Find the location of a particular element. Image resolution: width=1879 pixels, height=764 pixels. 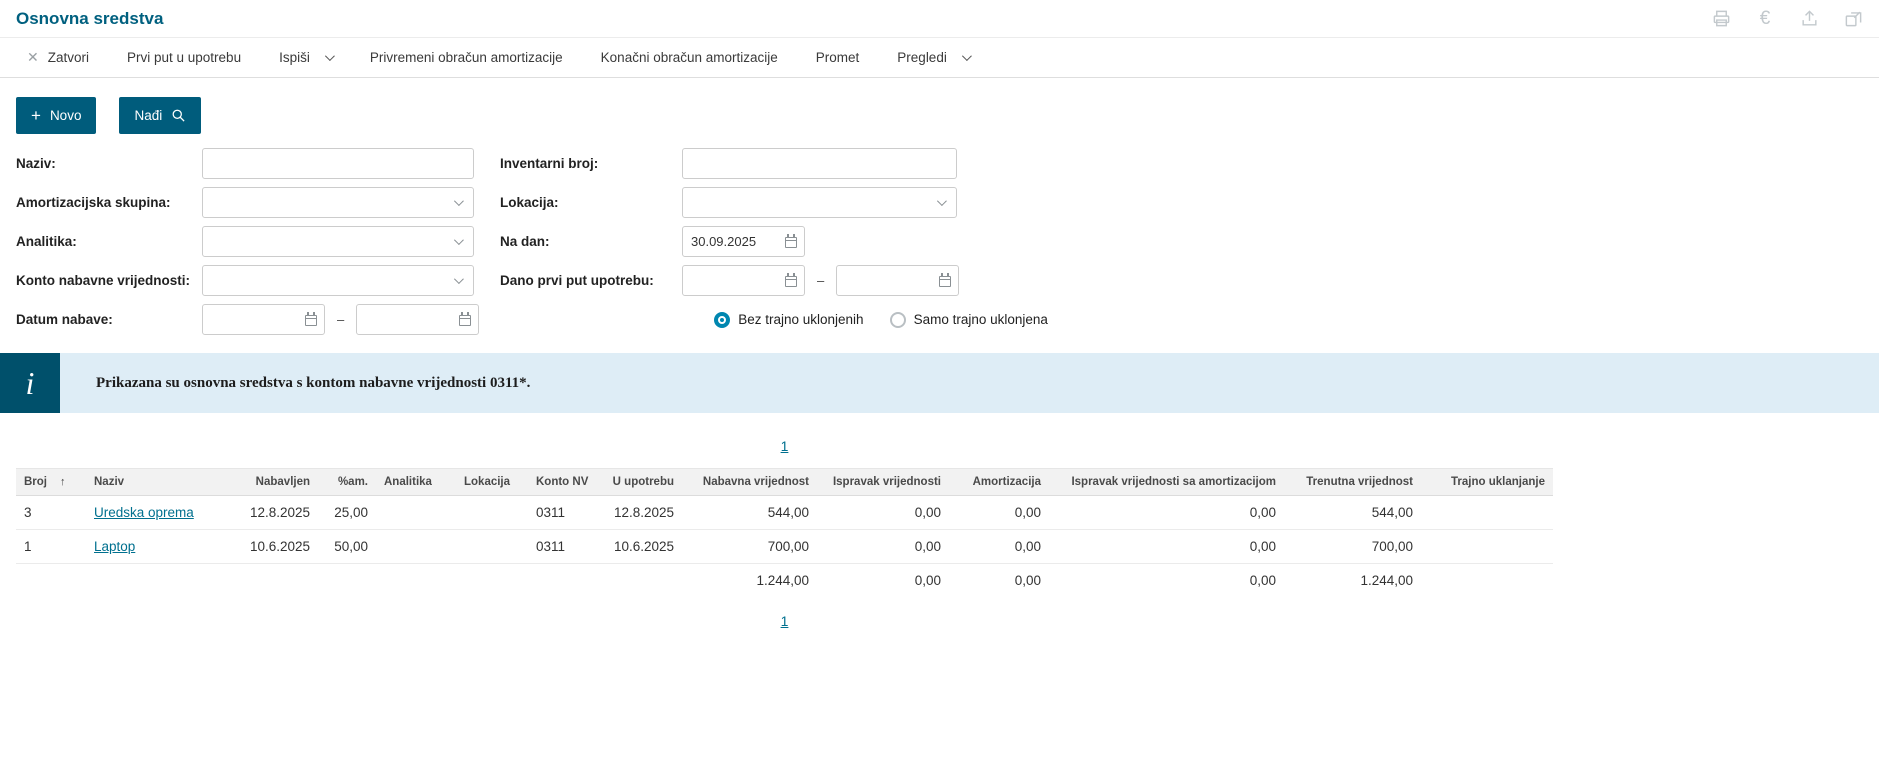

inventarni-broj-input is located at coordinates (819, 163).